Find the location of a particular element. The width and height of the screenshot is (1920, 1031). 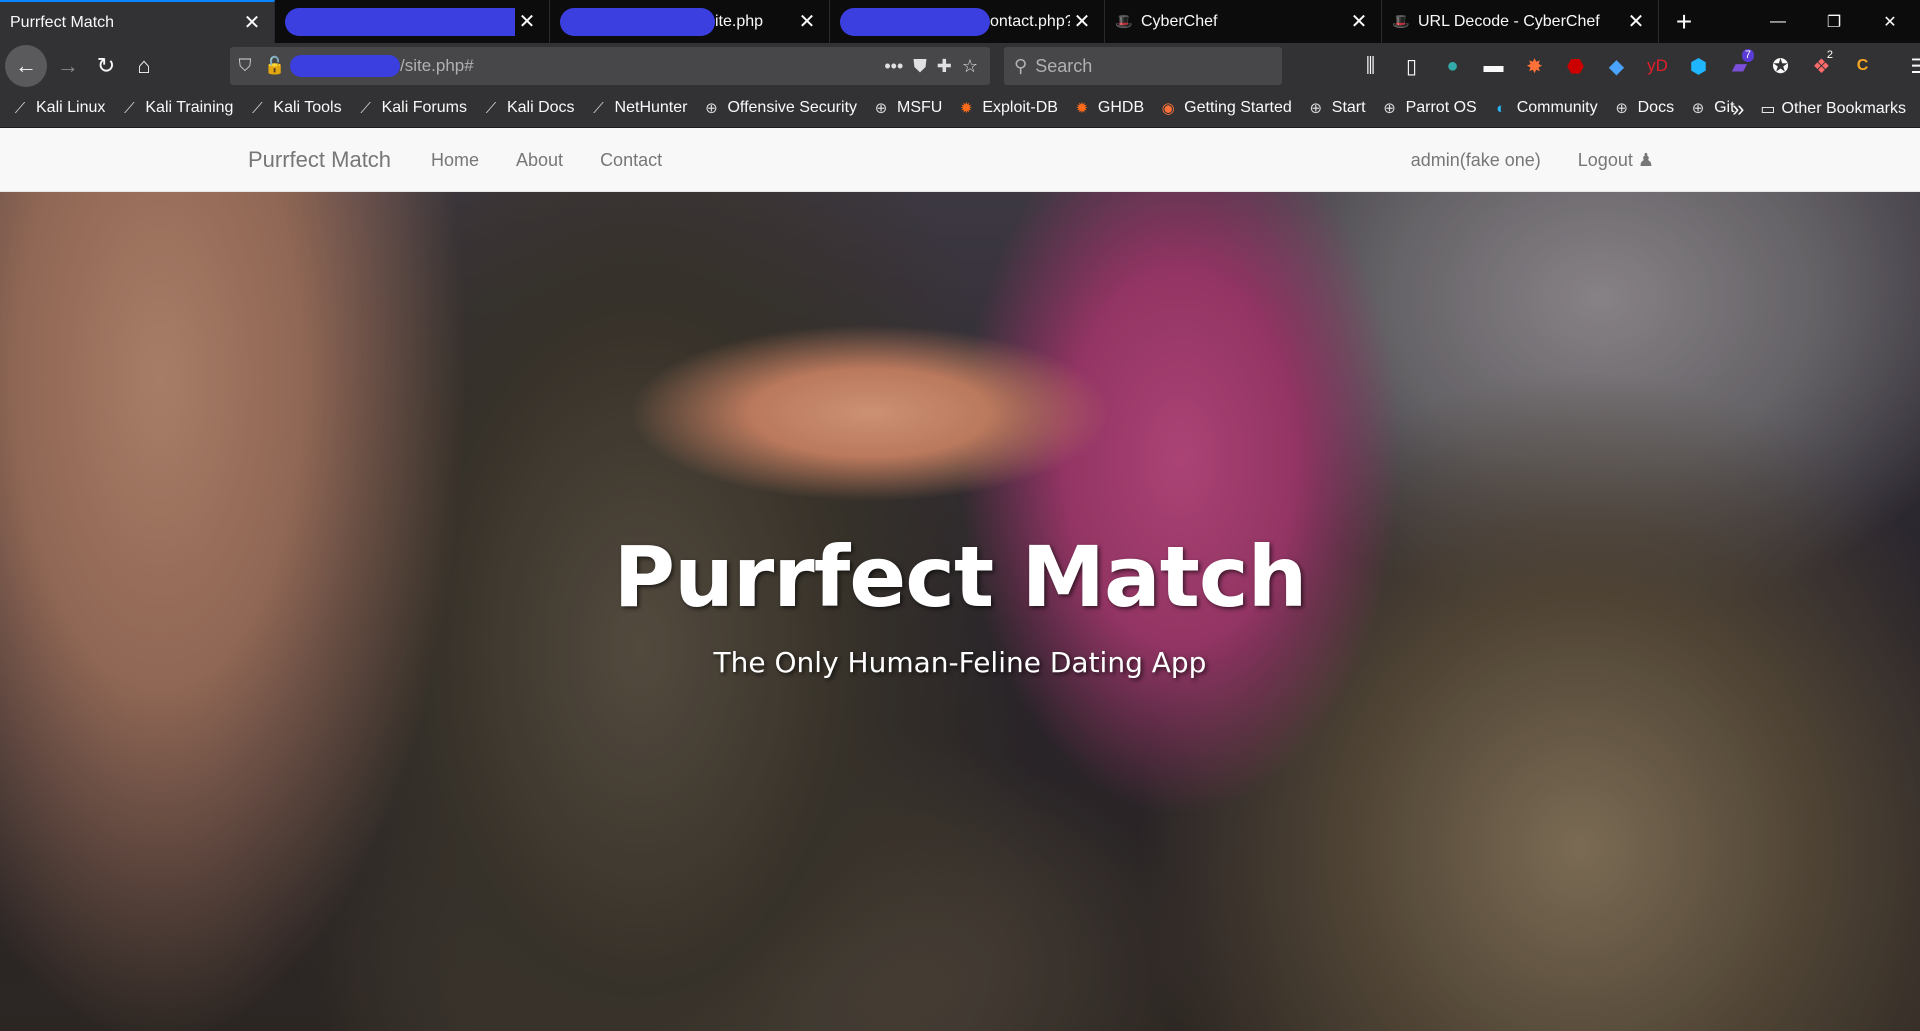

cookie-icon: ✪ is located at coordinates (1780, 66).